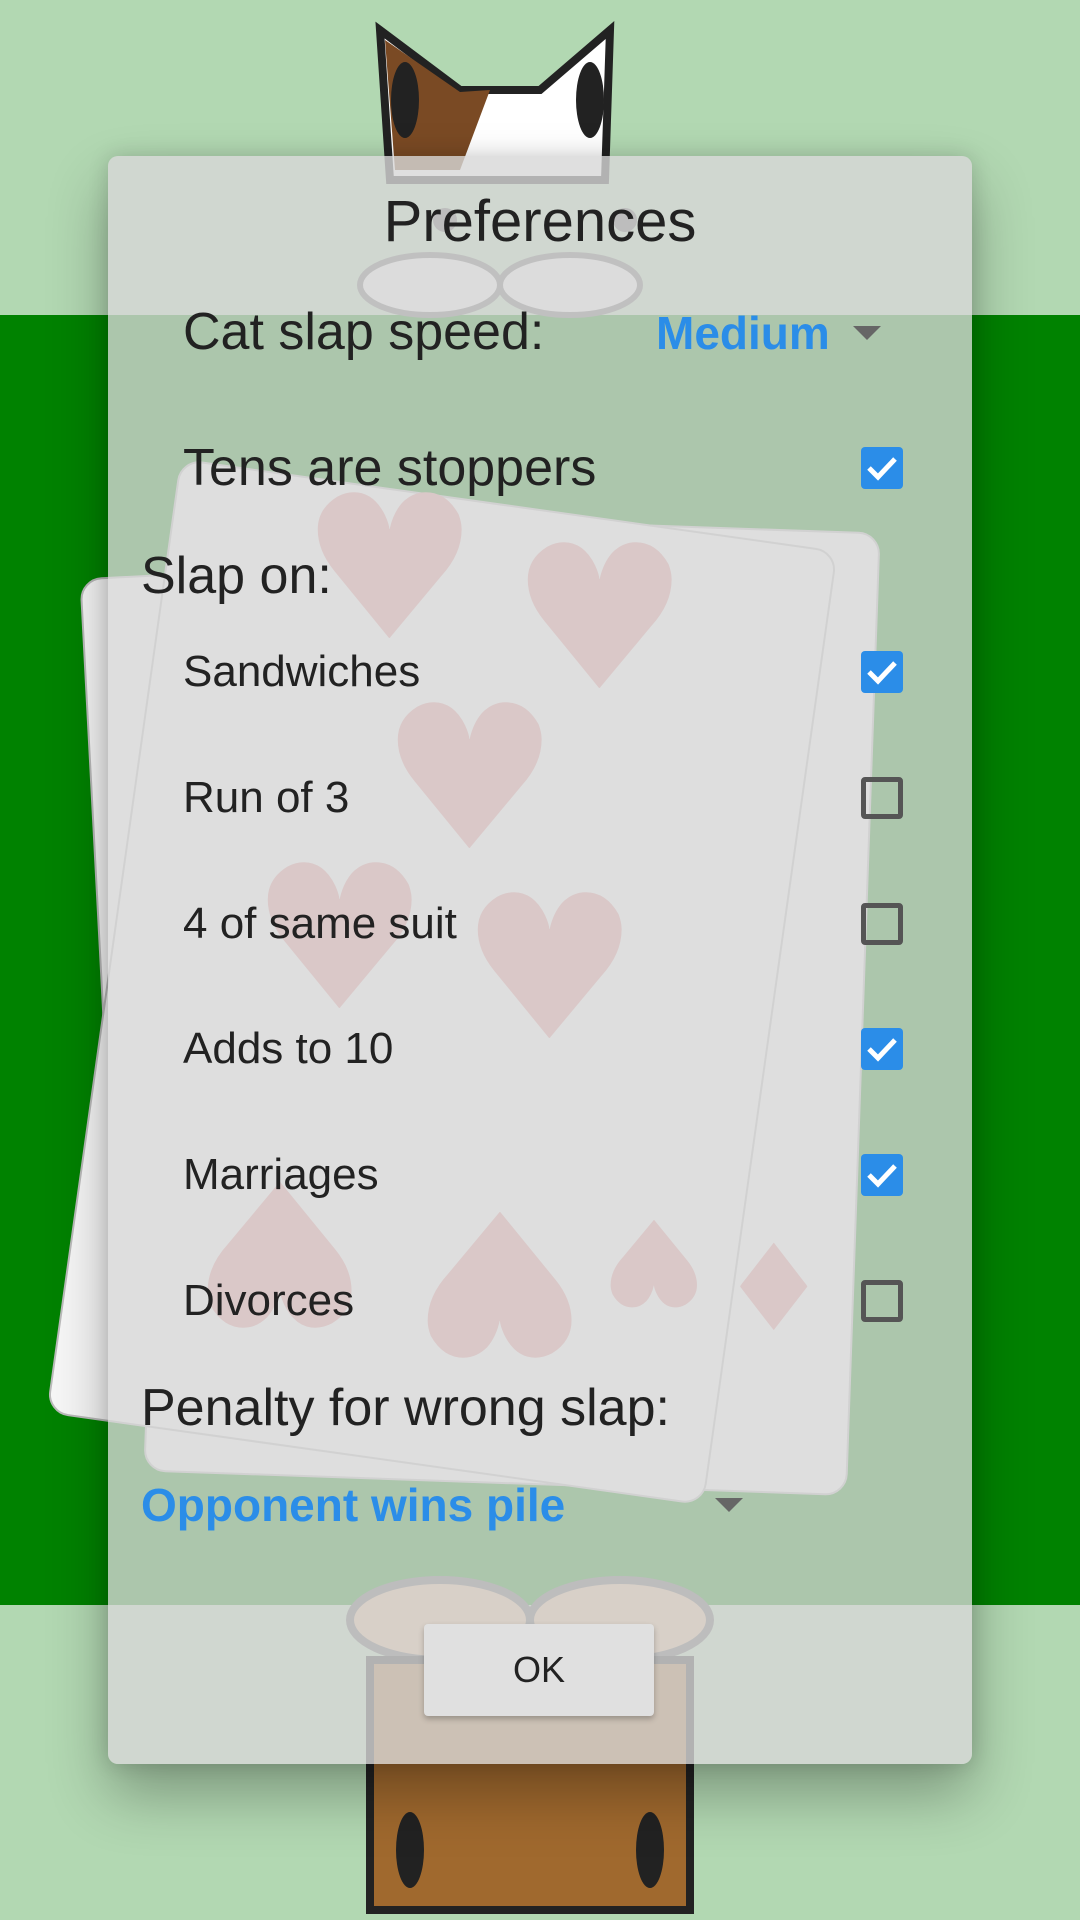  I want to click on dialog-title: Preferences, so click(540, 221).